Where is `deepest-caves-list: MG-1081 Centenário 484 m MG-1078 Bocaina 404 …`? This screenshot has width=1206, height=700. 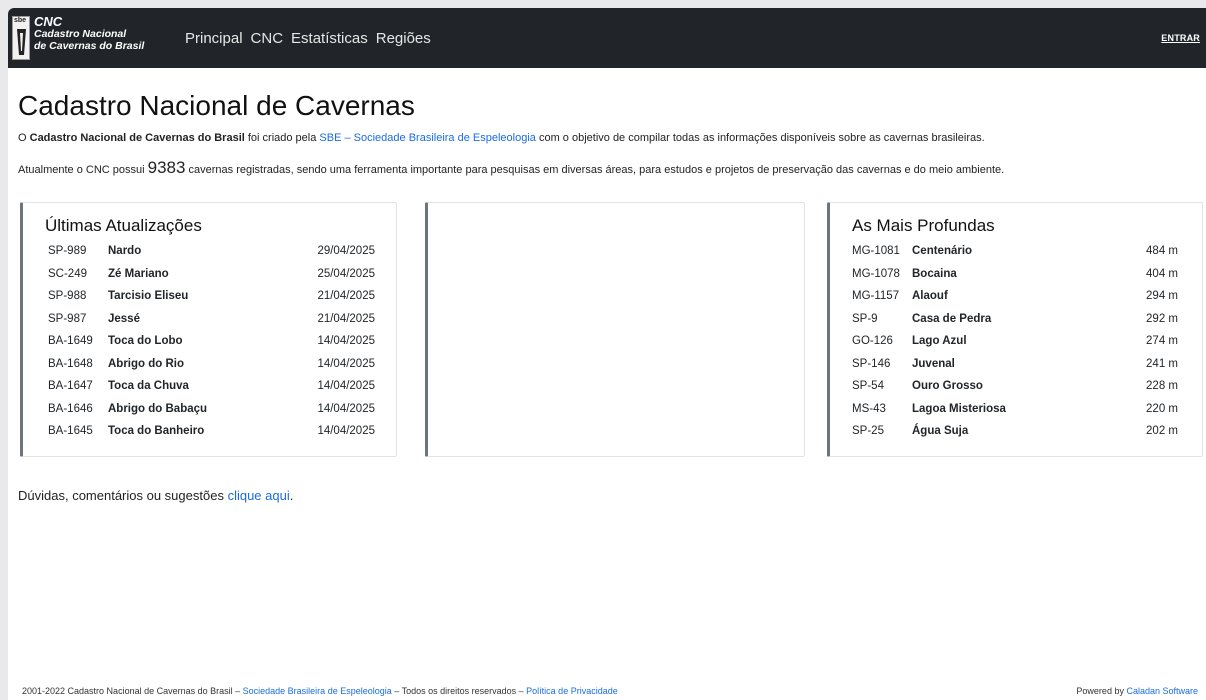
deepest-caves-list: MG-1081 Centenário 484 m MG-1078 Bocaina 404 … is located at coordinates (1015, 341).